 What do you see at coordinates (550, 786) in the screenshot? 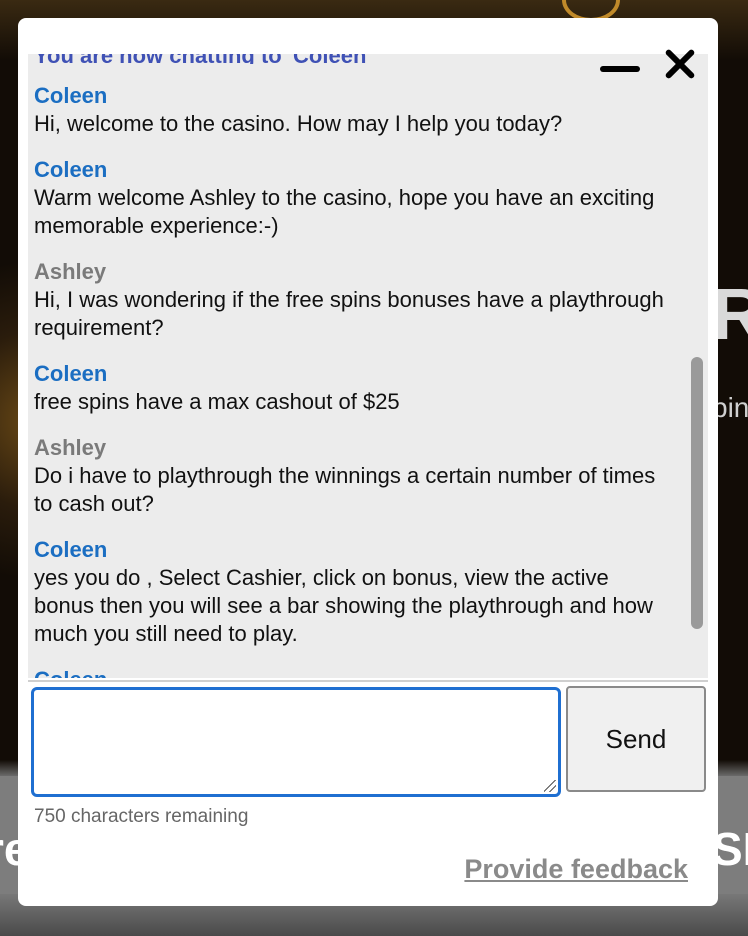
I see `resize-grip-icon` at bounding box center [550, 786].